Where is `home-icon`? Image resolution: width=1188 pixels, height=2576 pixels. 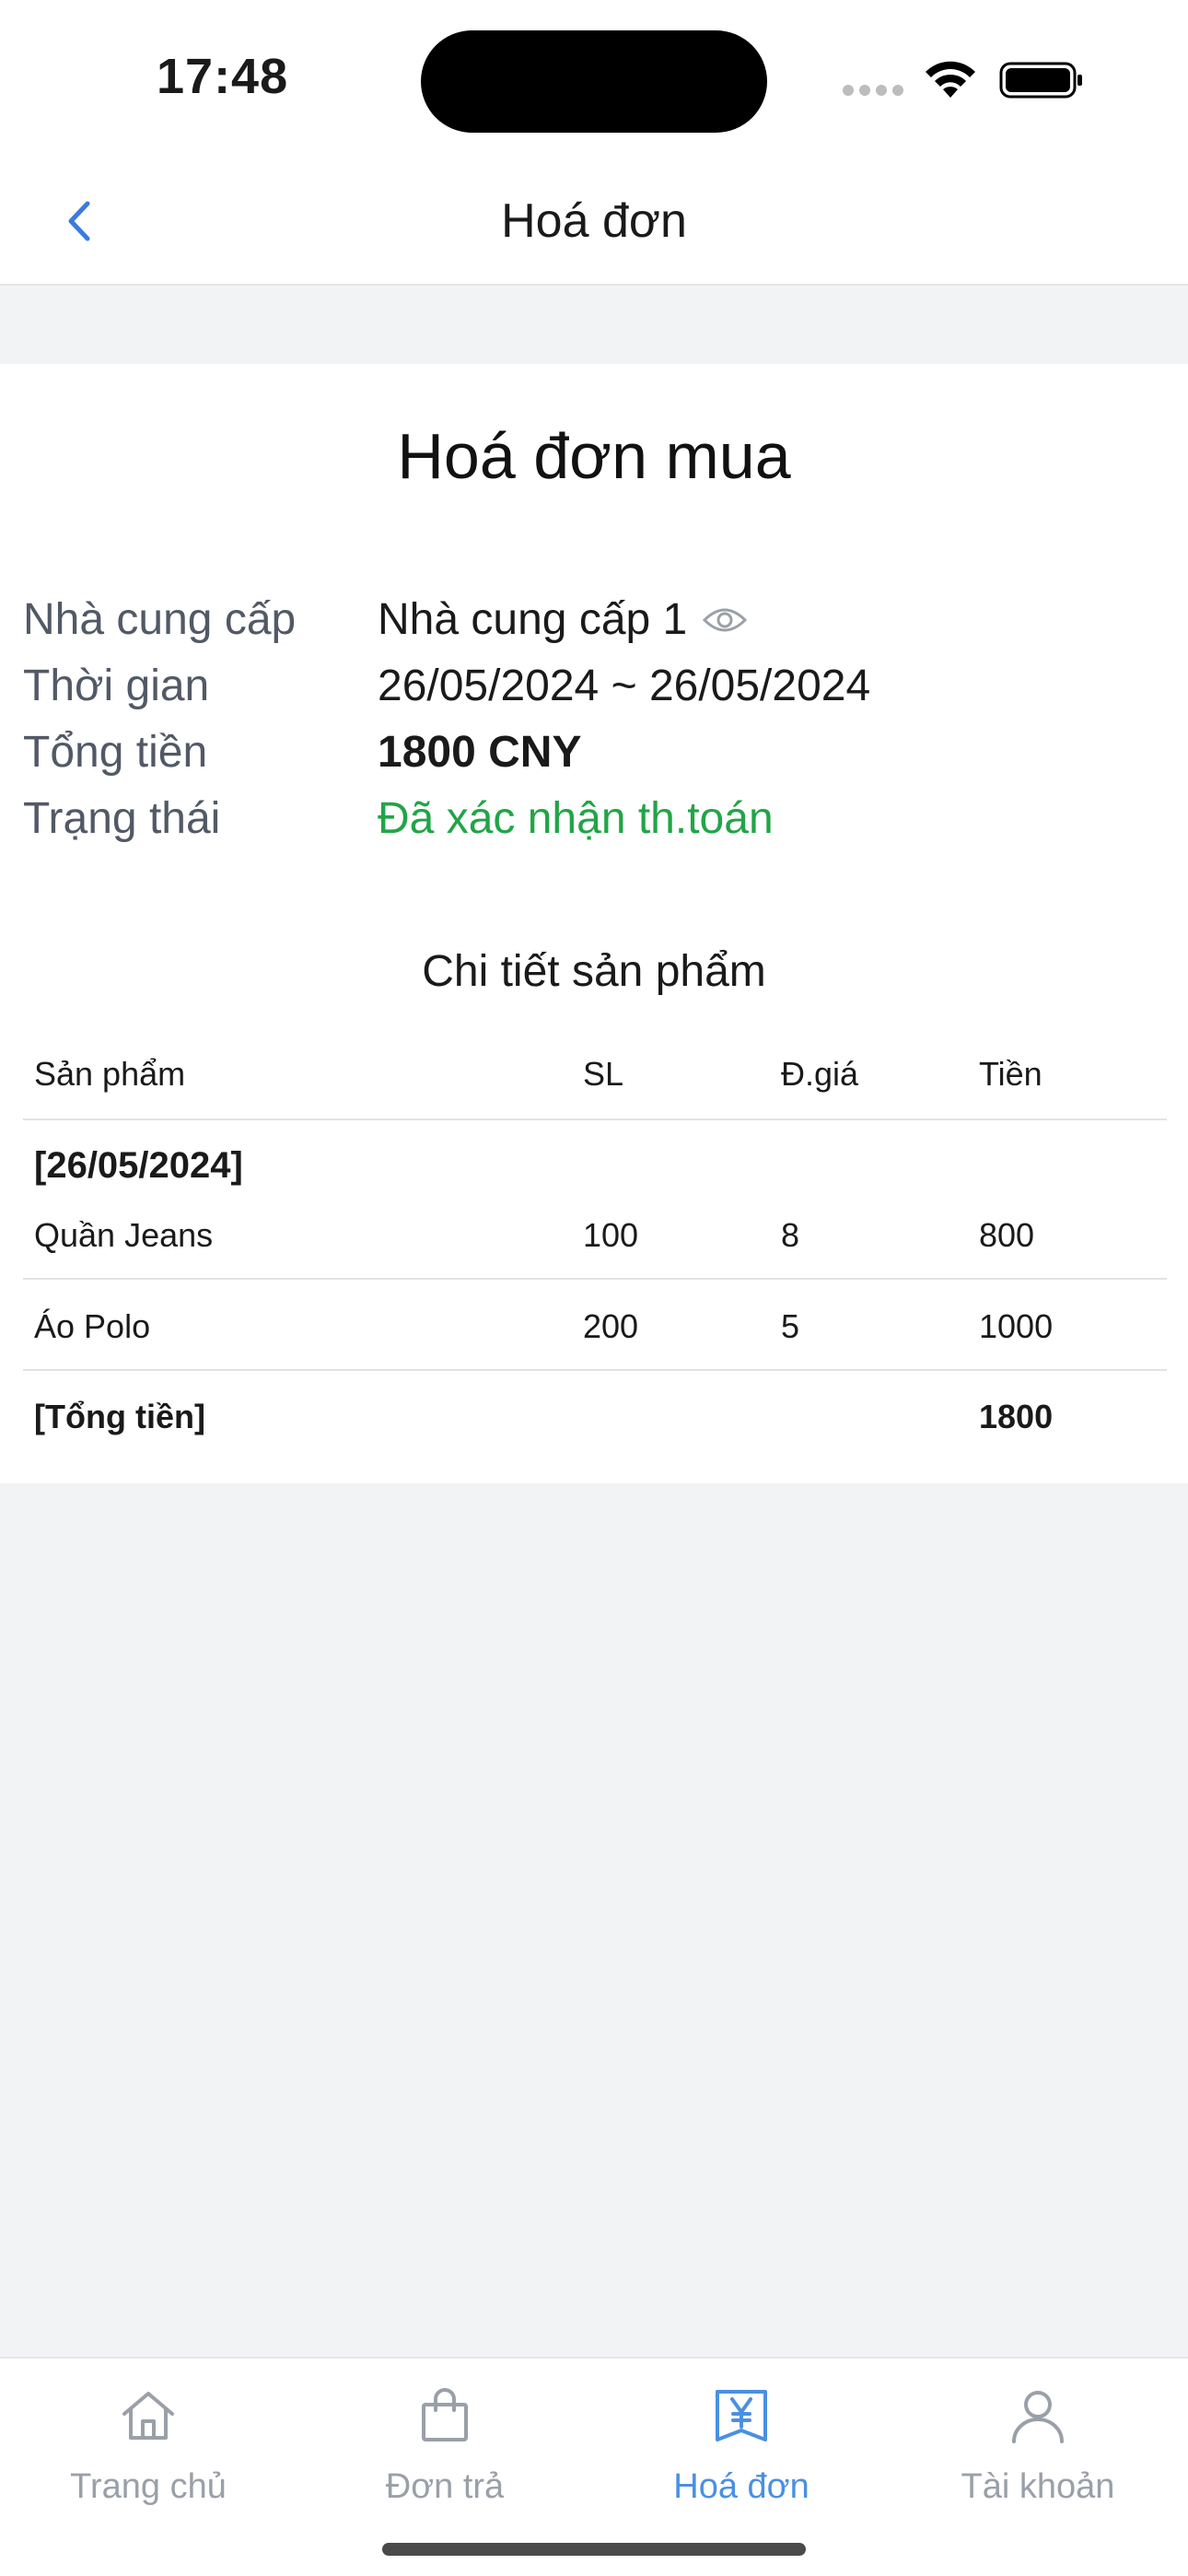
home-icon is located at coordinates (148, 2416).